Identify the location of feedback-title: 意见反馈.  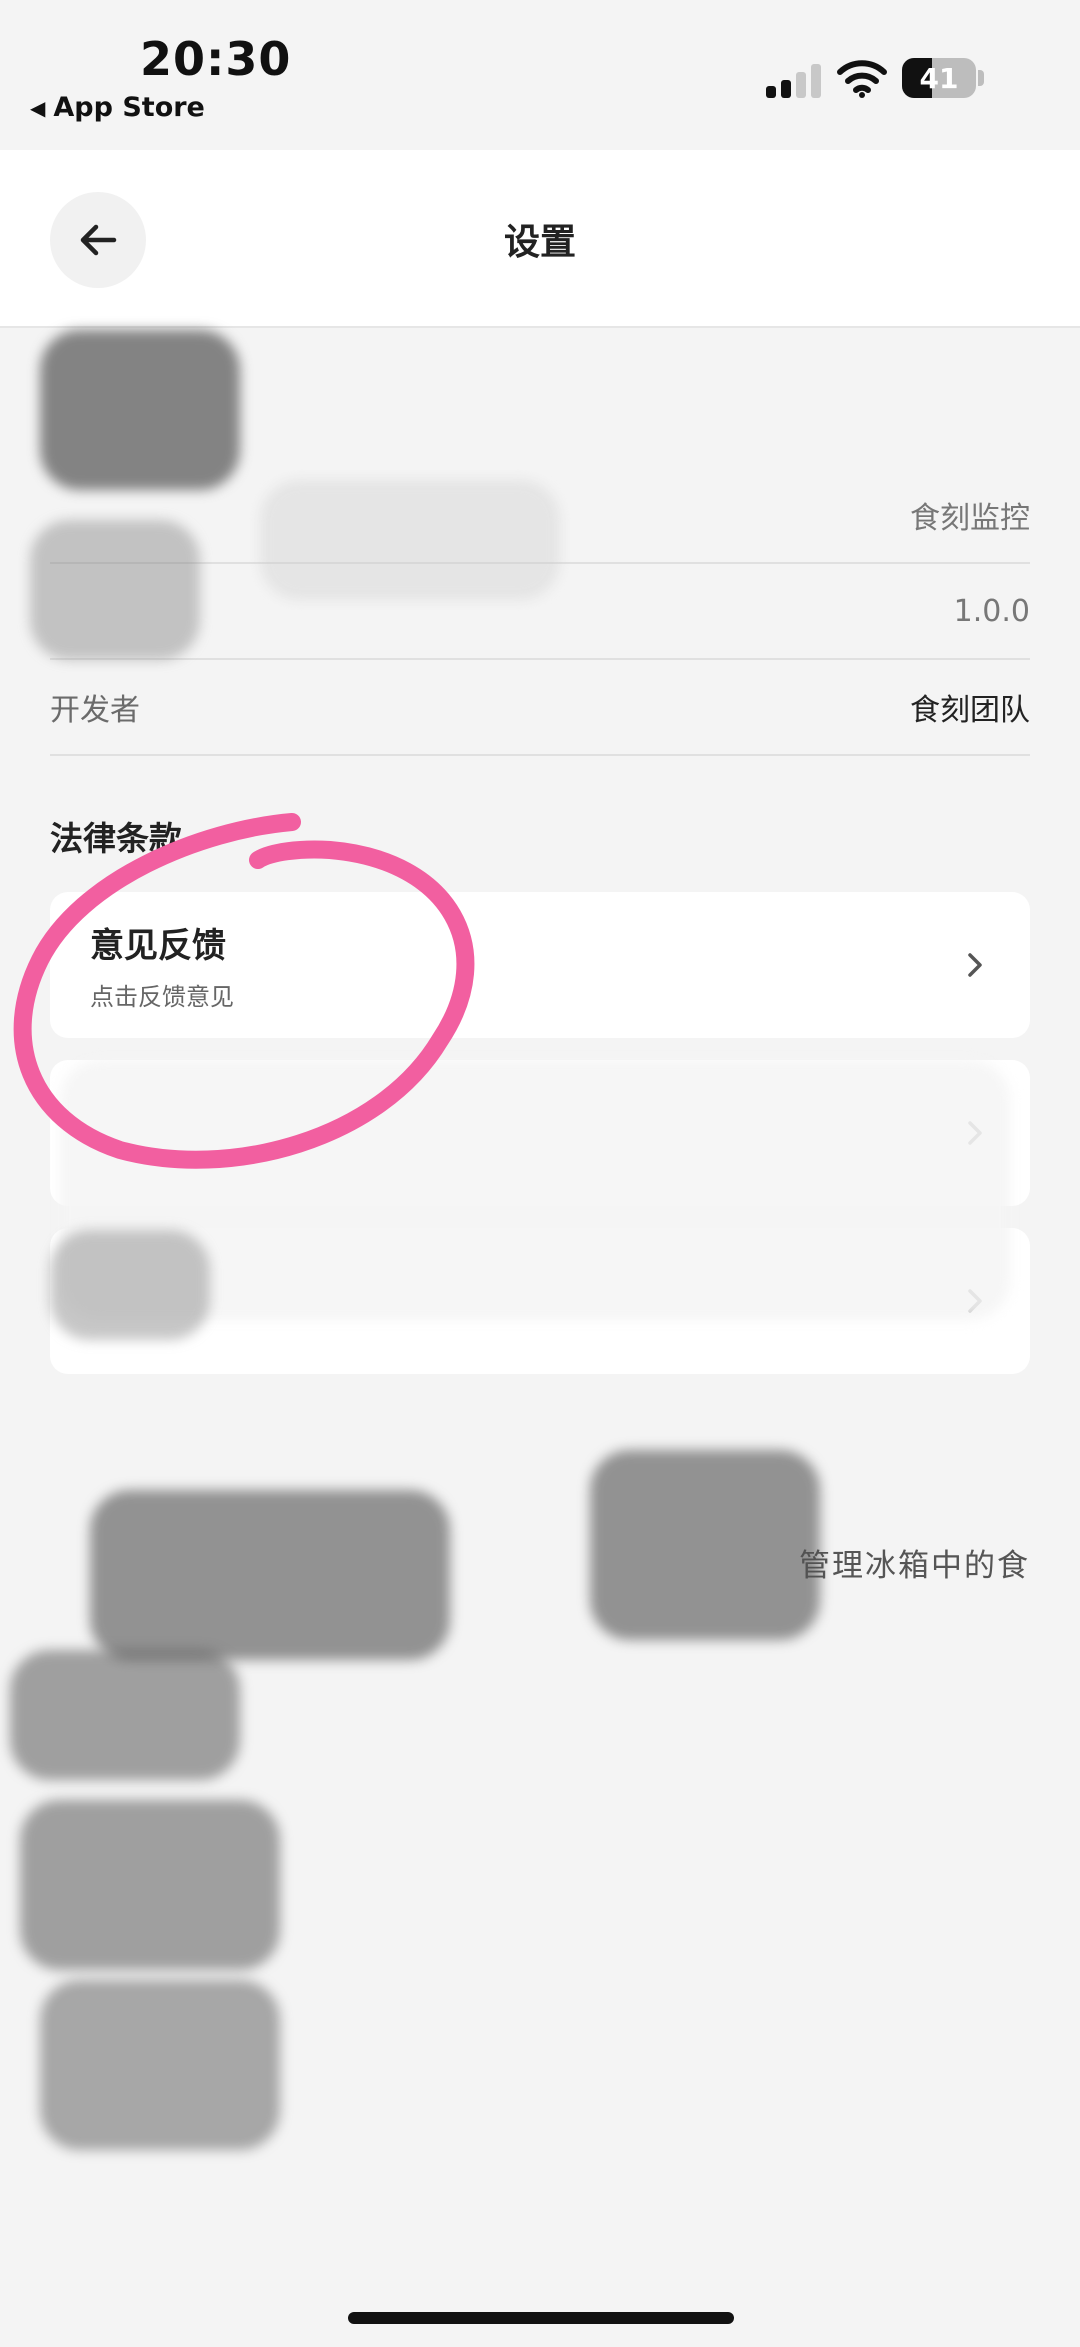
(158, 946).